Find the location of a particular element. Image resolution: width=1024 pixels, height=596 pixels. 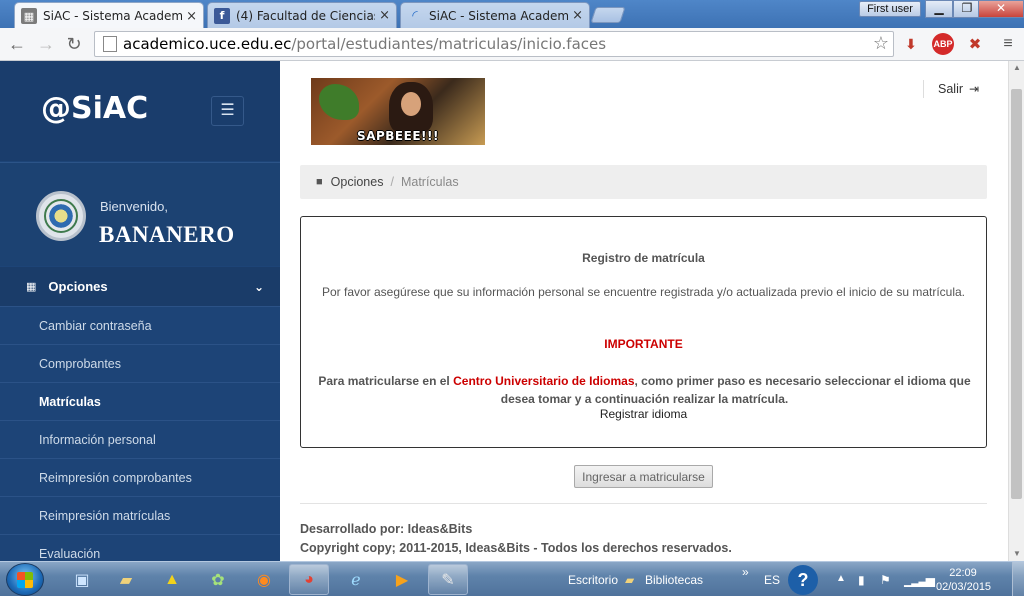

tray-flag-icon: ⚑ is located at coordinates (885, 580).